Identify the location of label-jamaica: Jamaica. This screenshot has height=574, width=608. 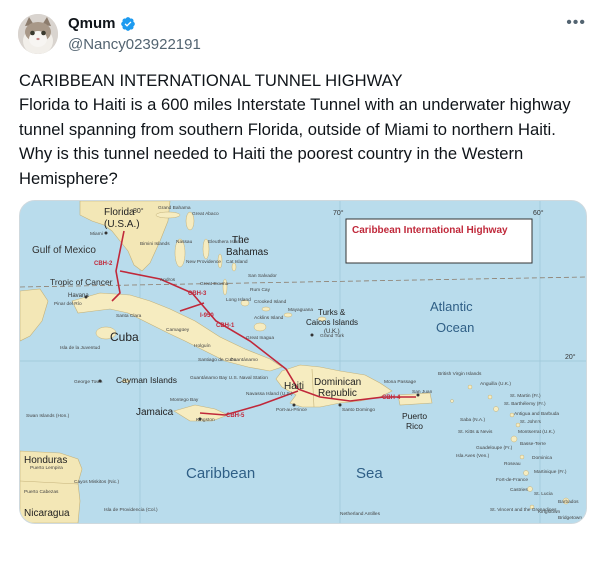
(155, 412).